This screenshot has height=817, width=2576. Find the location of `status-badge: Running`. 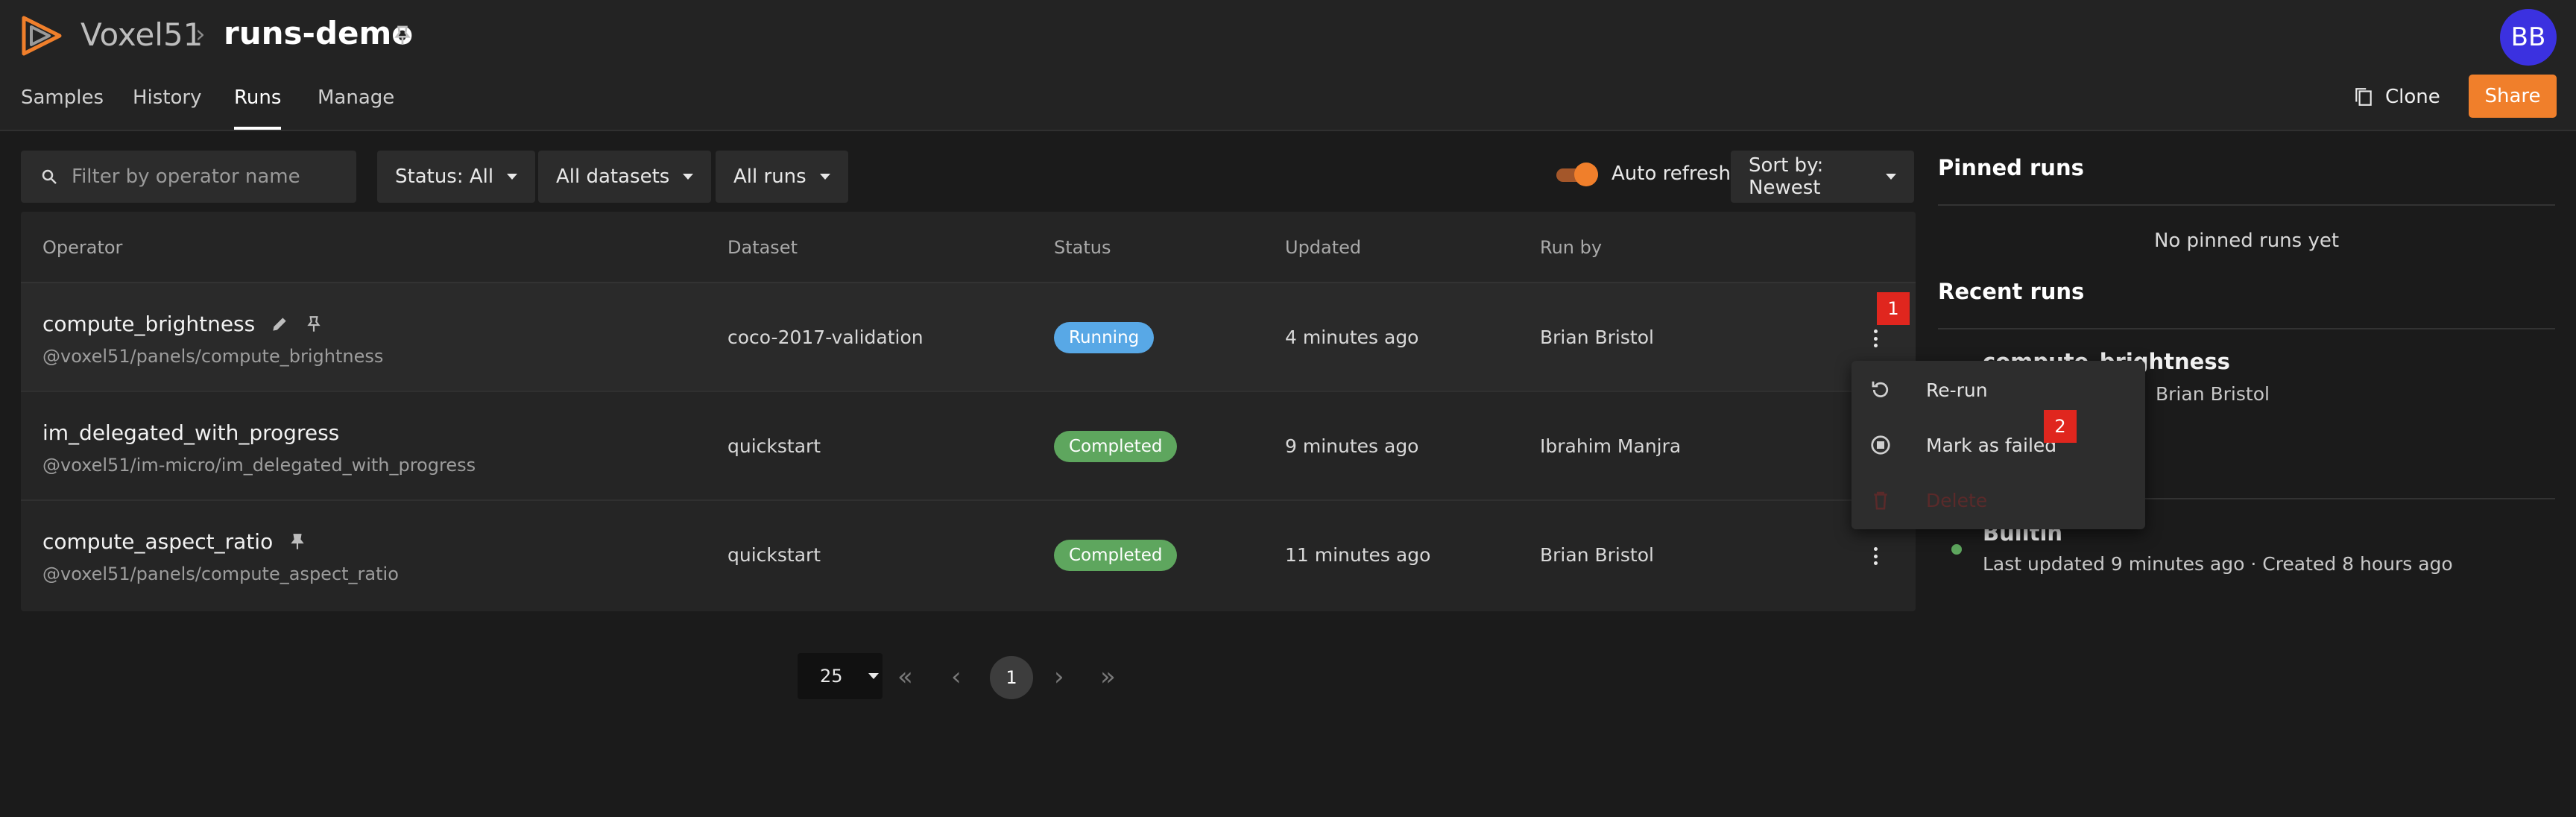

status-badge: Running is located at coordinates (1104, 338).